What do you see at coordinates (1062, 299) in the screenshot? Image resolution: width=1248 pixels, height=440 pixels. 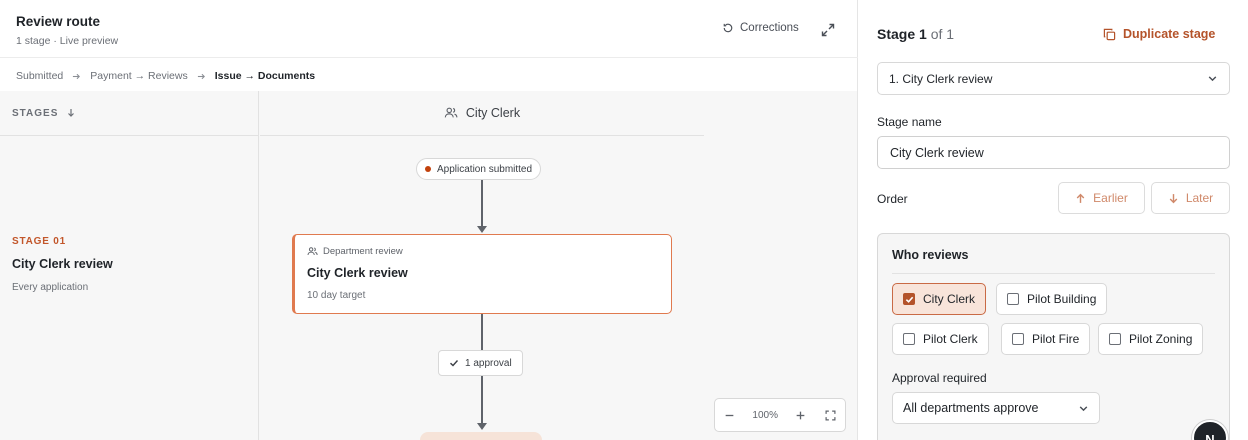 I see `reviewer-label: Pilot Building` at bounding box center [1062, 299].